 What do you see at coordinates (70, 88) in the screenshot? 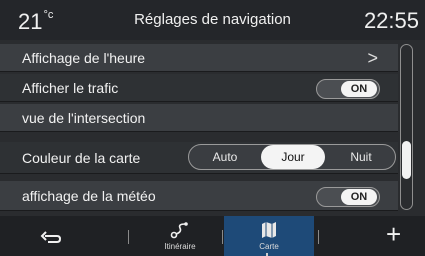
I see `setting-label: Afficher le trafic` at bounding box center [70, 88].